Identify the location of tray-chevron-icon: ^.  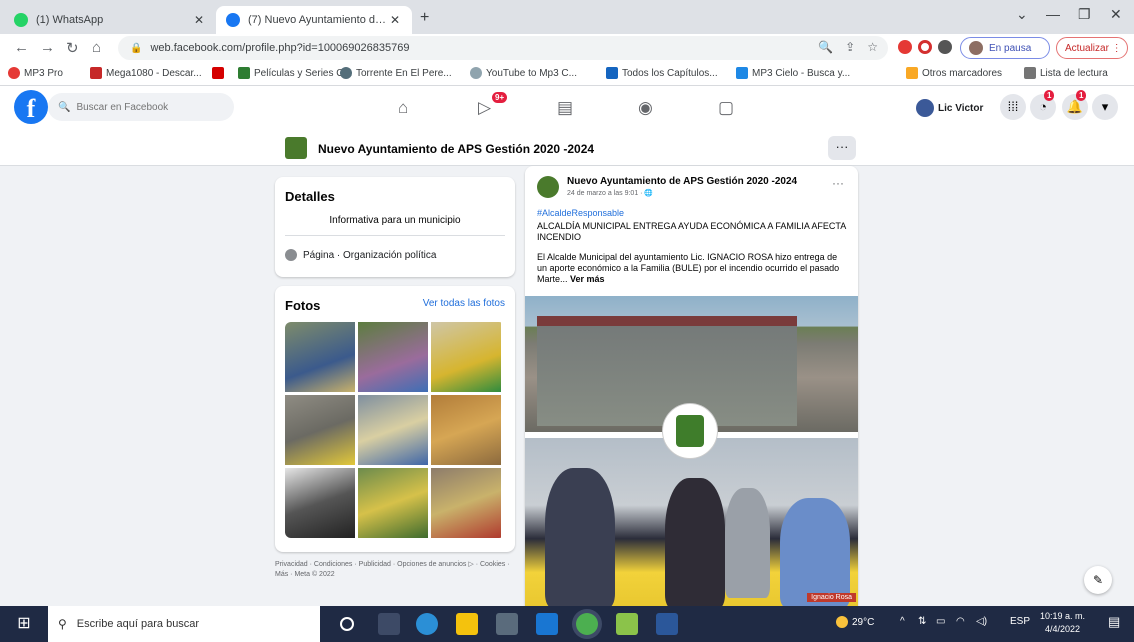
(902, 621).